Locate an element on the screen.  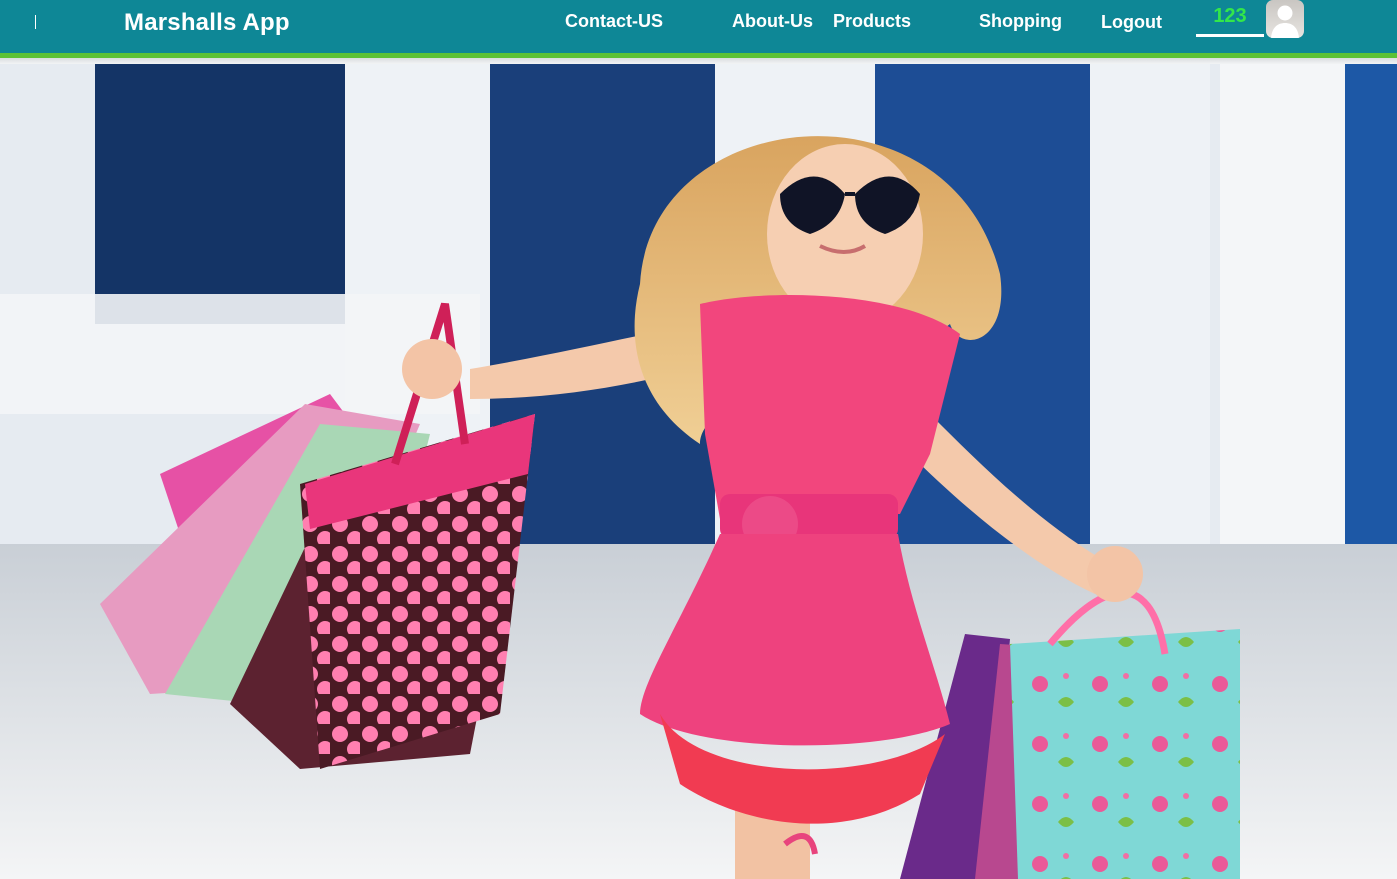
nav-divider is located at coordinates (35, 22).